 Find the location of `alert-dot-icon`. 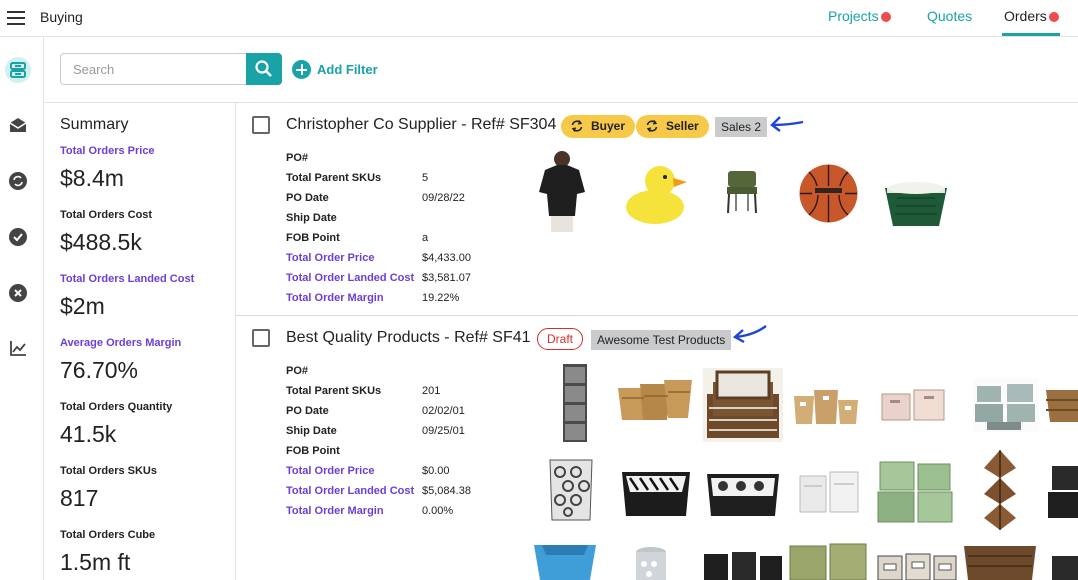

alert-dot-icon is located at coordinates (885, 17).